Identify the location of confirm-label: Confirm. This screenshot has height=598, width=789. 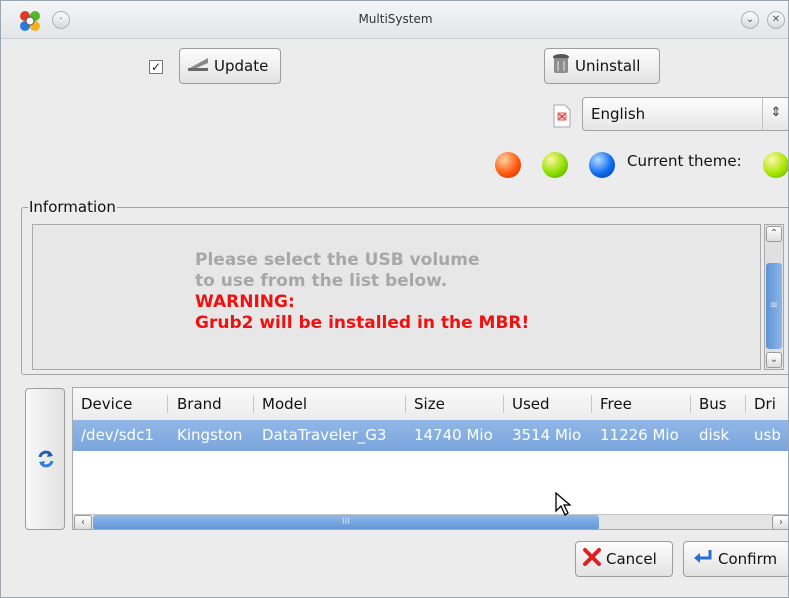
(748, 559).